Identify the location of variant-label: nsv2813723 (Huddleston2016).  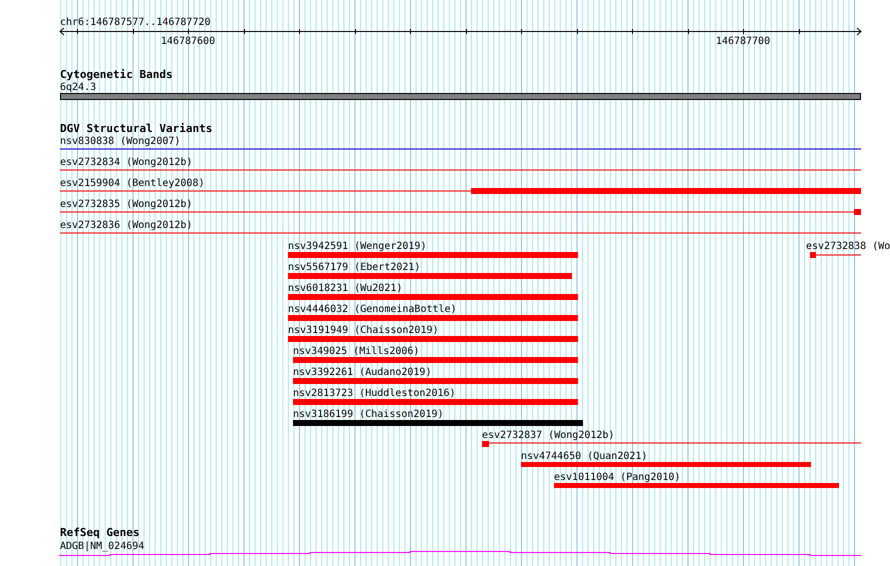
(374, 393).